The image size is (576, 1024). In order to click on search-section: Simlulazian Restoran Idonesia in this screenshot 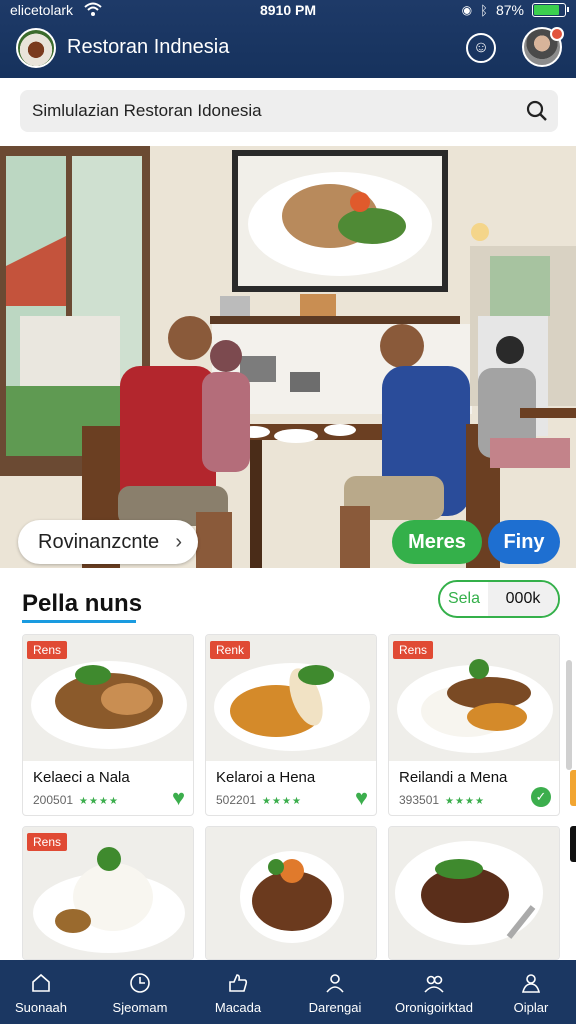, I will do `click(288, 112)`.